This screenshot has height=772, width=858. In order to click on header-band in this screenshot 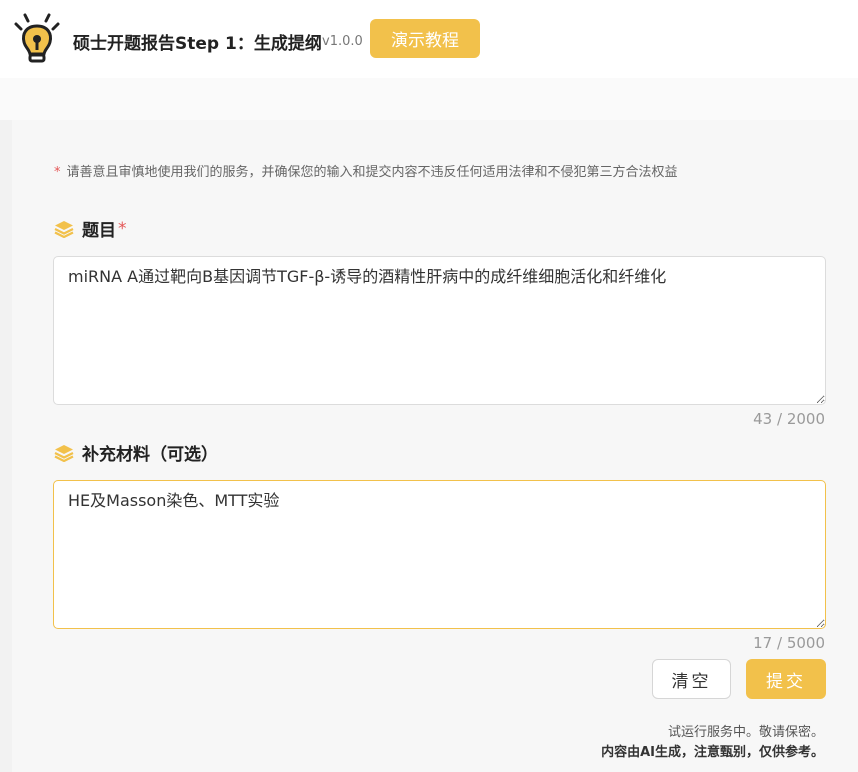, I will do `click(429, 99)`.